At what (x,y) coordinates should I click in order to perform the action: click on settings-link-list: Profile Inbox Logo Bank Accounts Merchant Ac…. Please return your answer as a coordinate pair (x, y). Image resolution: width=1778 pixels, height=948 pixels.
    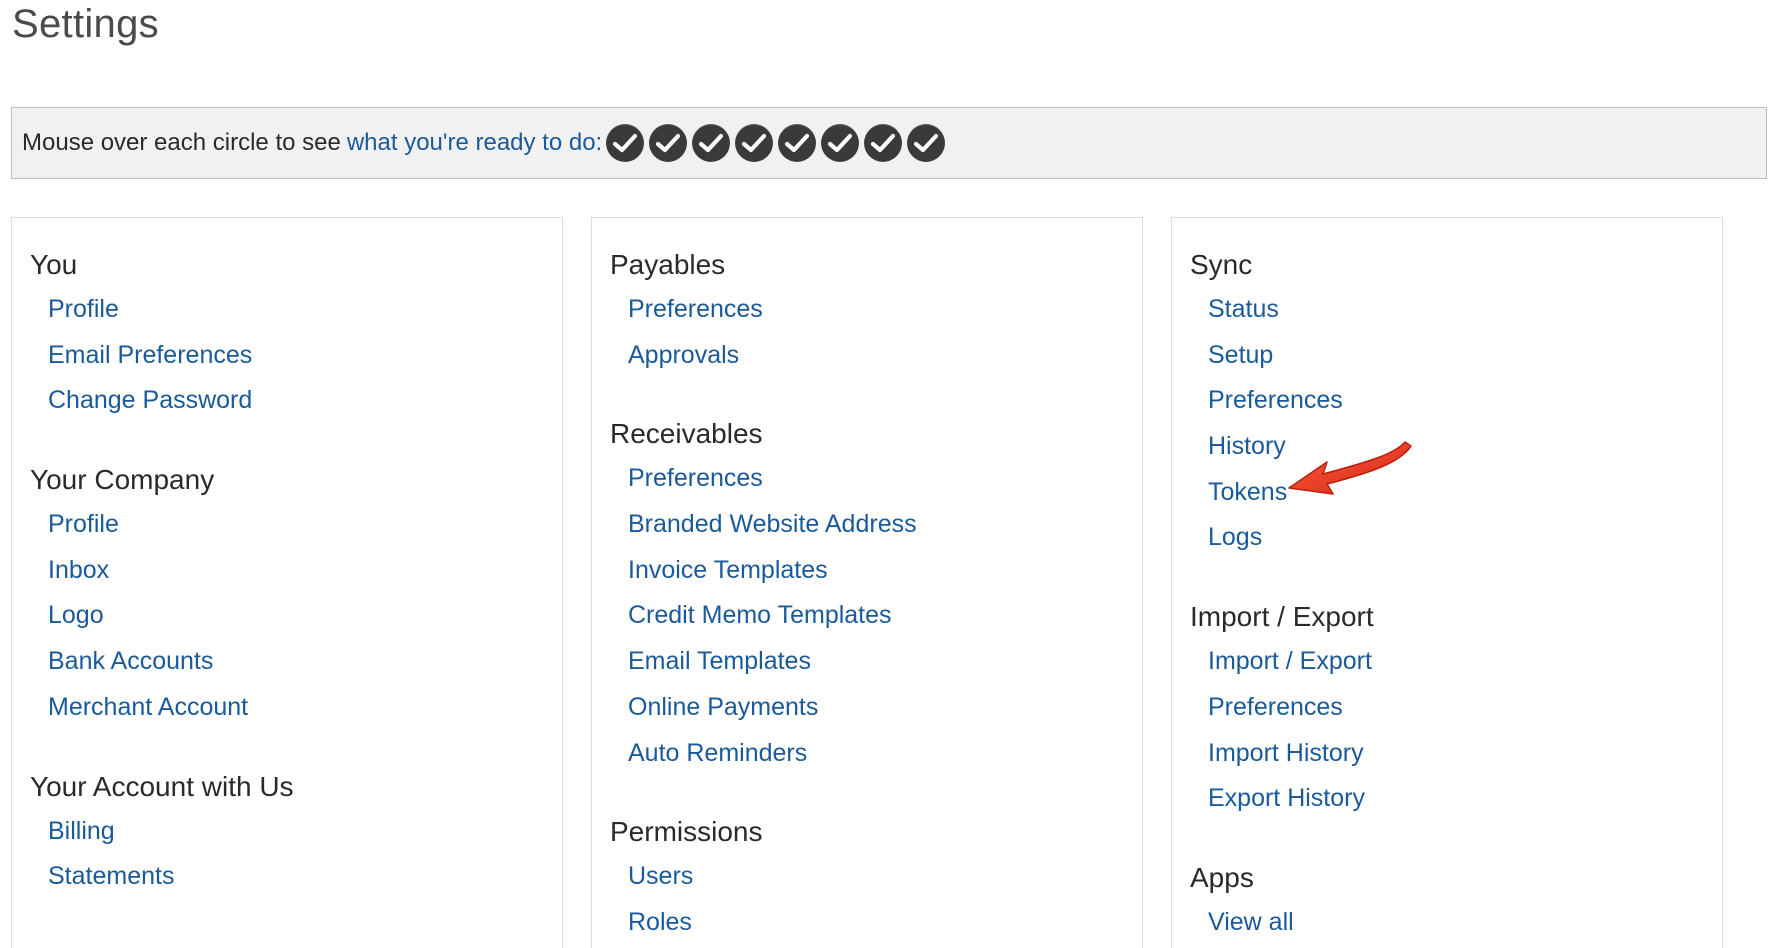
    Looking at the image, I should click on (296, 616).